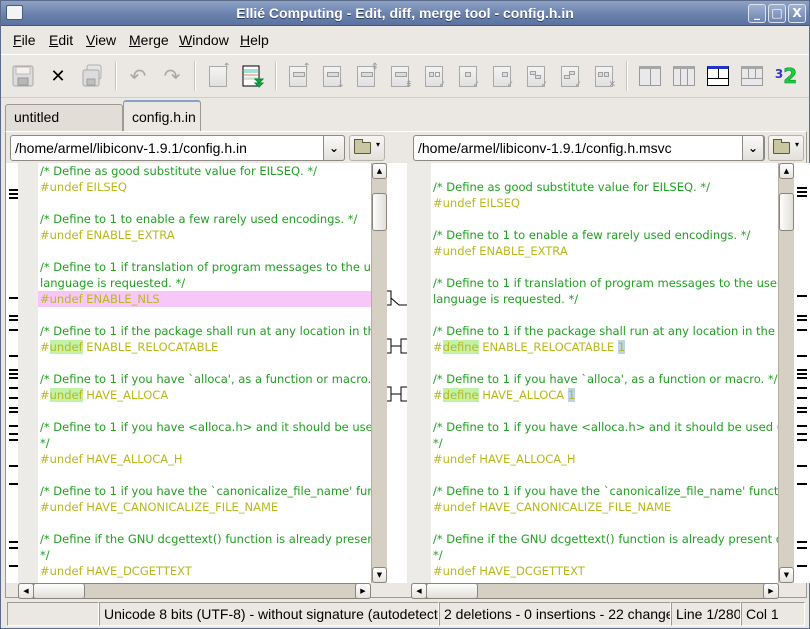  What do you see at coordinates (797, 13) in the screenshot?
I see `close-window-button: X` at bounding box center [797, 13].